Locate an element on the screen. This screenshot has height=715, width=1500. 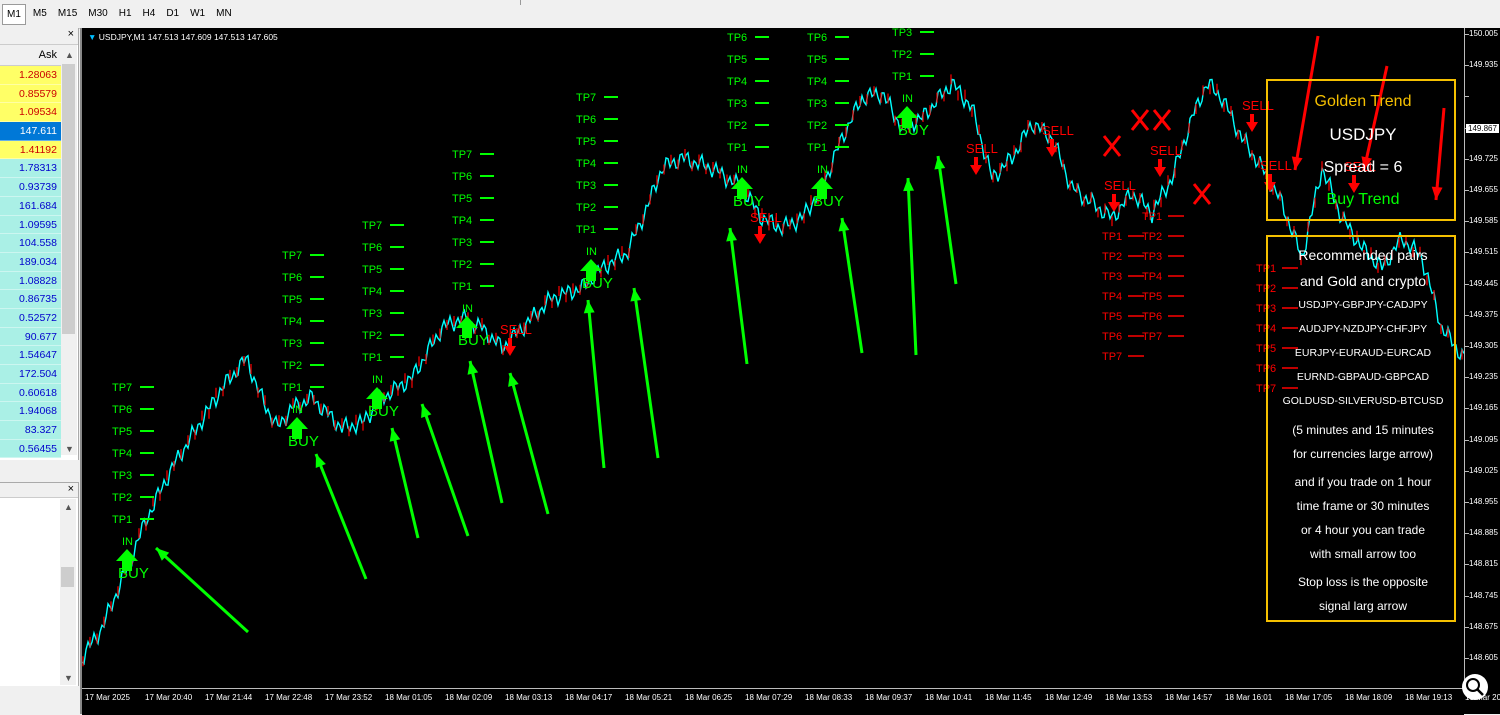
price-label: 149.445 is located at coordinates (1483, 283).